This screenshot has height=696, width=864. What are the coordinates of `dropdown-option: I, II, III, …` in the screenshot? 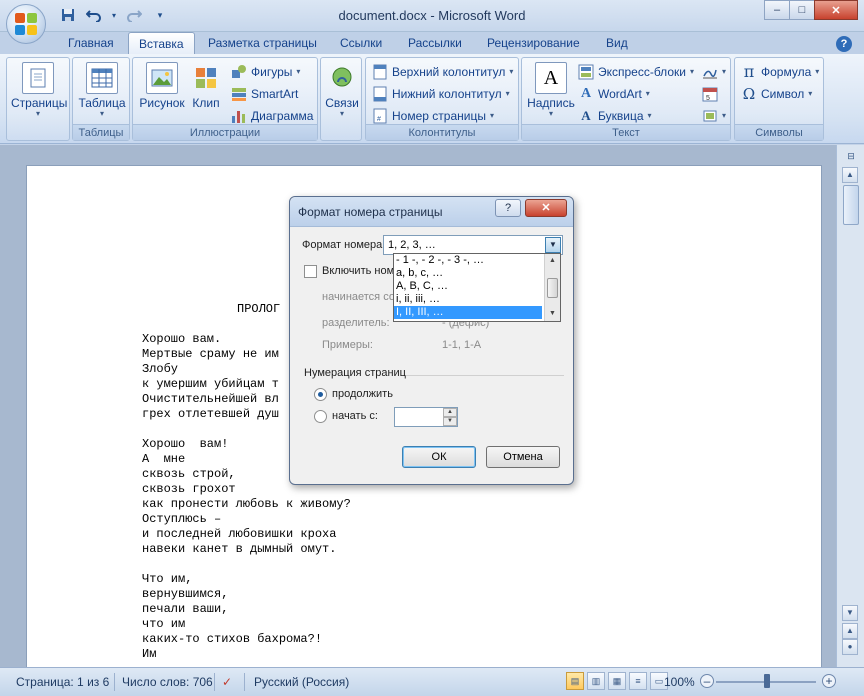 It's located at (468, 312).